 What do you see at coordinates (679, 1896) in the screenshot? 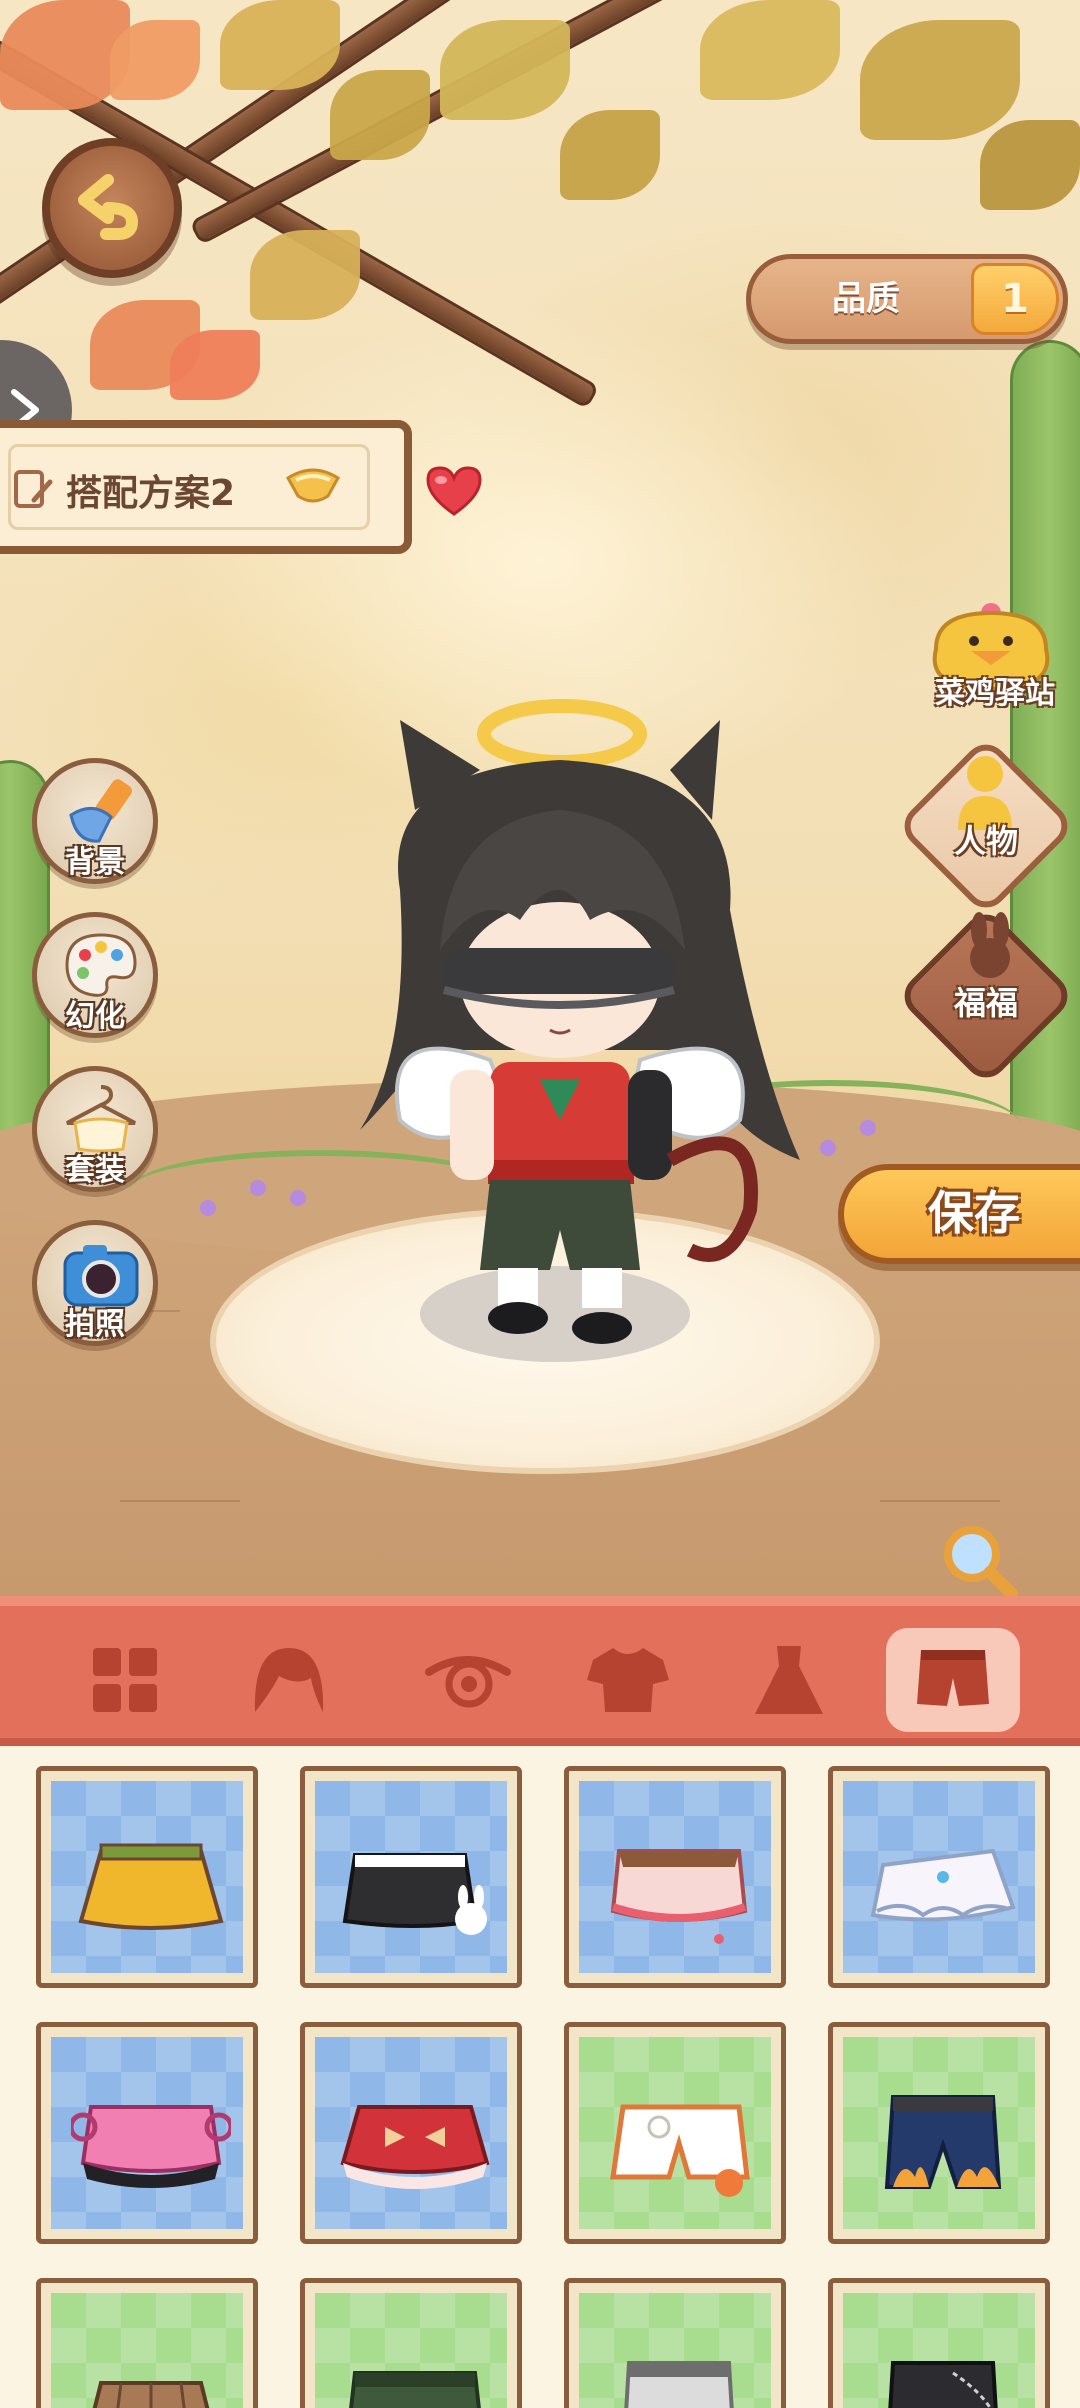
I see `pink-heart-skirt-icon` at bounding box center [679, 1896].